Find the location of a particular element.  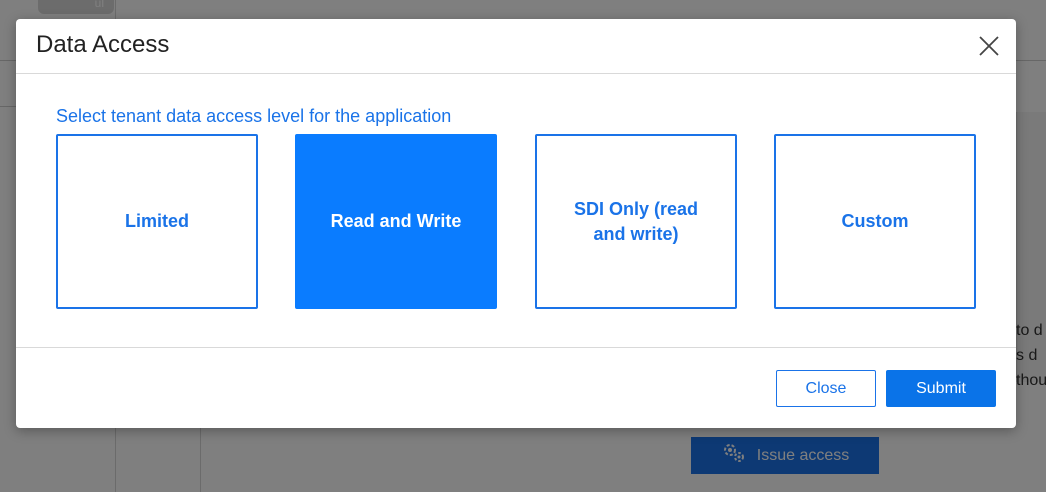

close-button: Close is located at coordinates (826, 388).